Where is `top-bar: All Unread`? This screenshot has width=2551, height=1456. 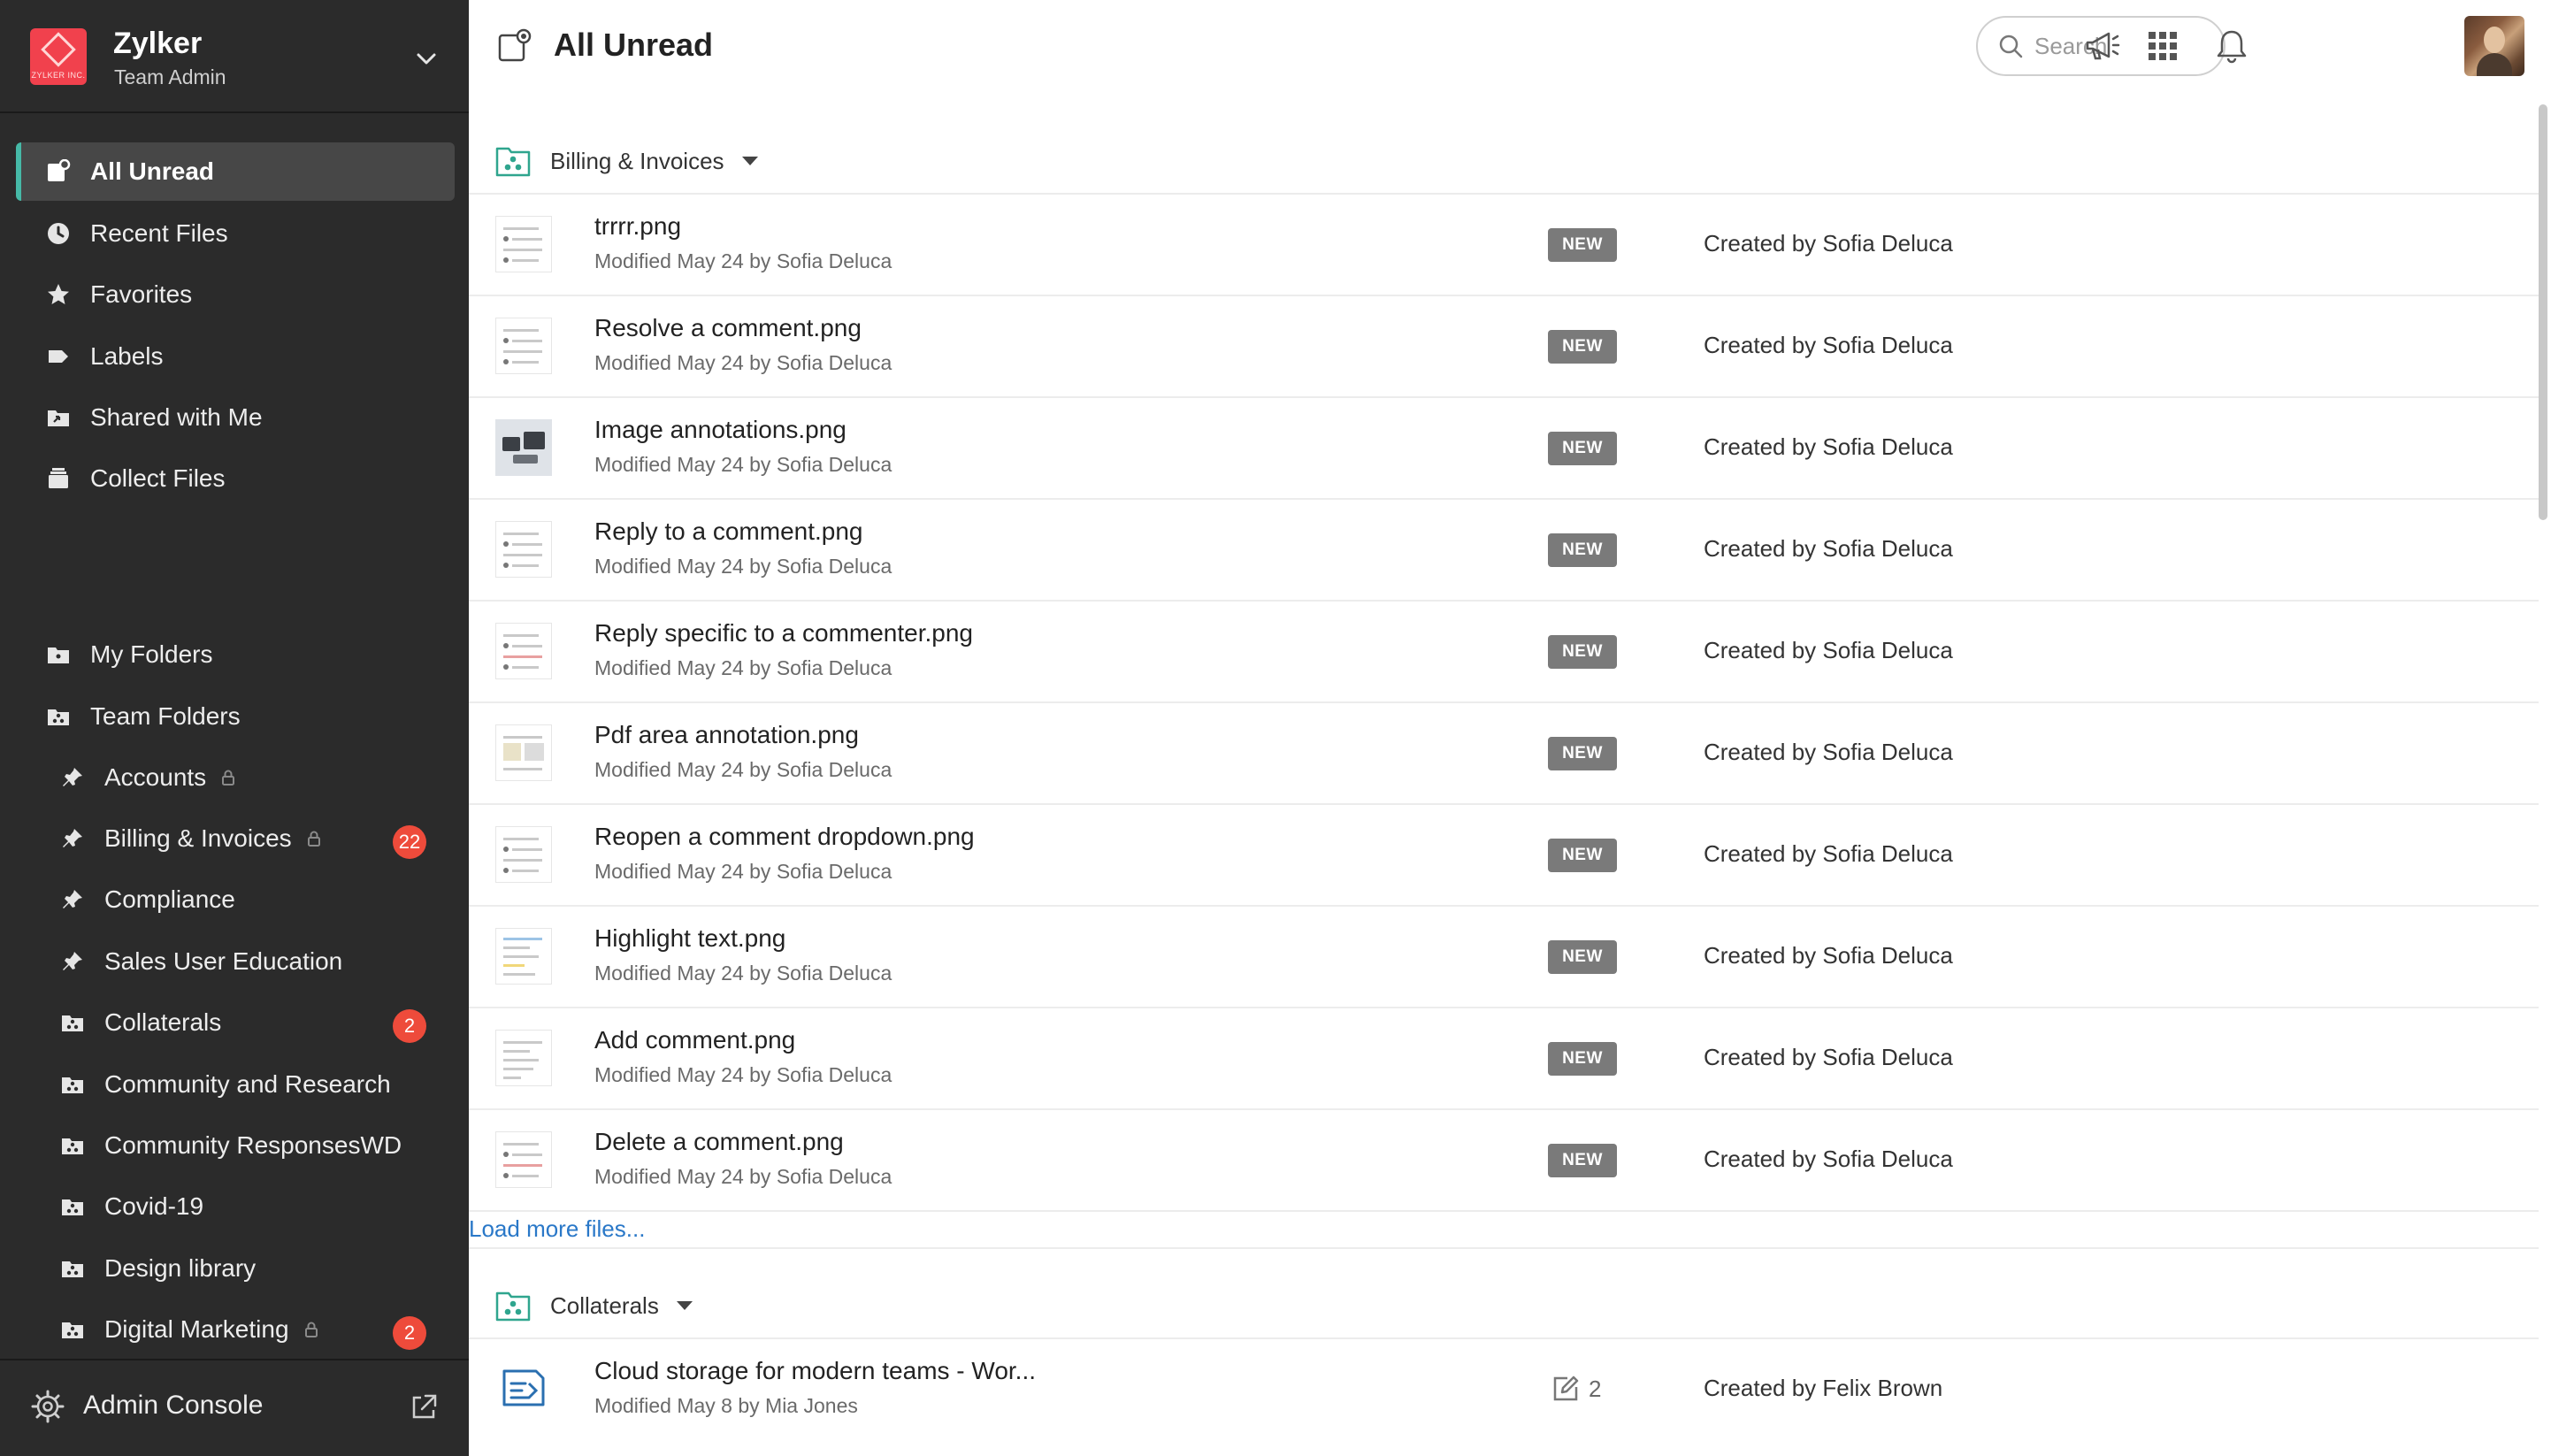 top-bar: All Unread is located at coordinates (1510, 46).